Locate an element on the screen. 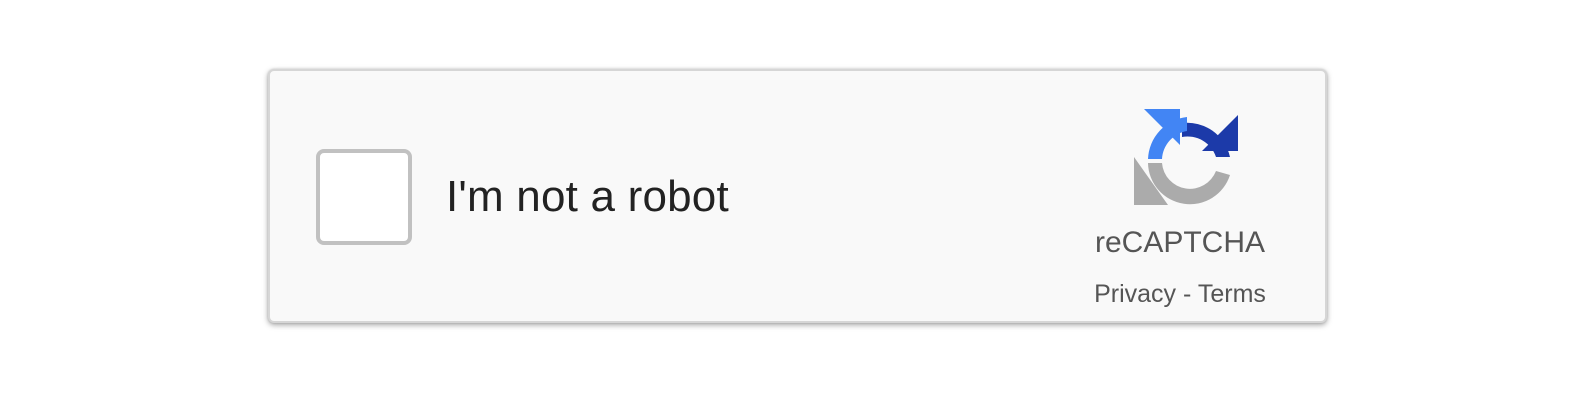 The height and width of the screenshot is (400, 1590). recaptcha-brand-text: reCAPTCHA is located at coordinates (1180, 242).